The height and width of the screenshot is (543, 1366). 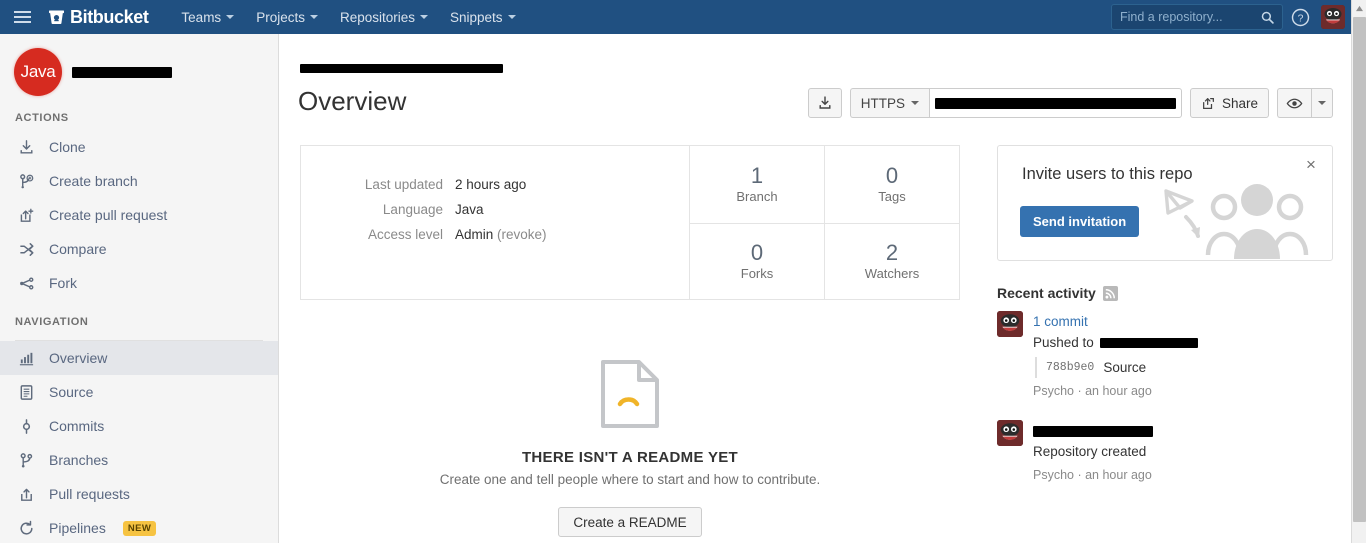 What do you see at coordinates (139, 358) in the screenshot?
I see `sidebar-item-overview: Overview` at bounding box center [139, 358].